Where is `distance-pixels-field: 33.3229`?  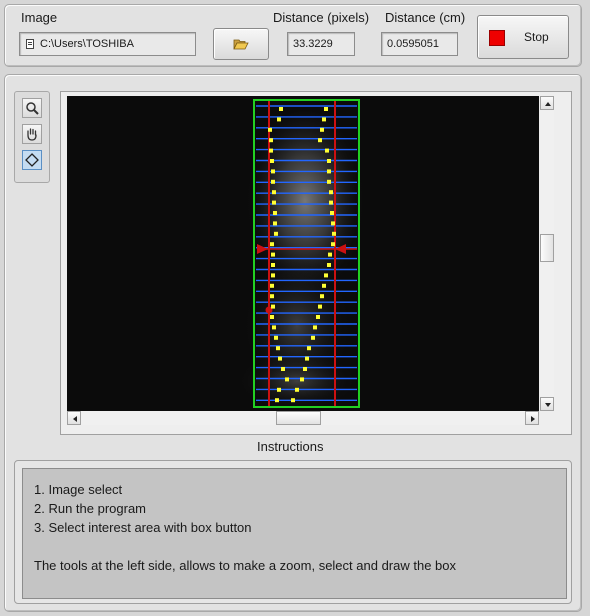 distance-pixels-field: 33.3229 is located at coordinates (321, 44).